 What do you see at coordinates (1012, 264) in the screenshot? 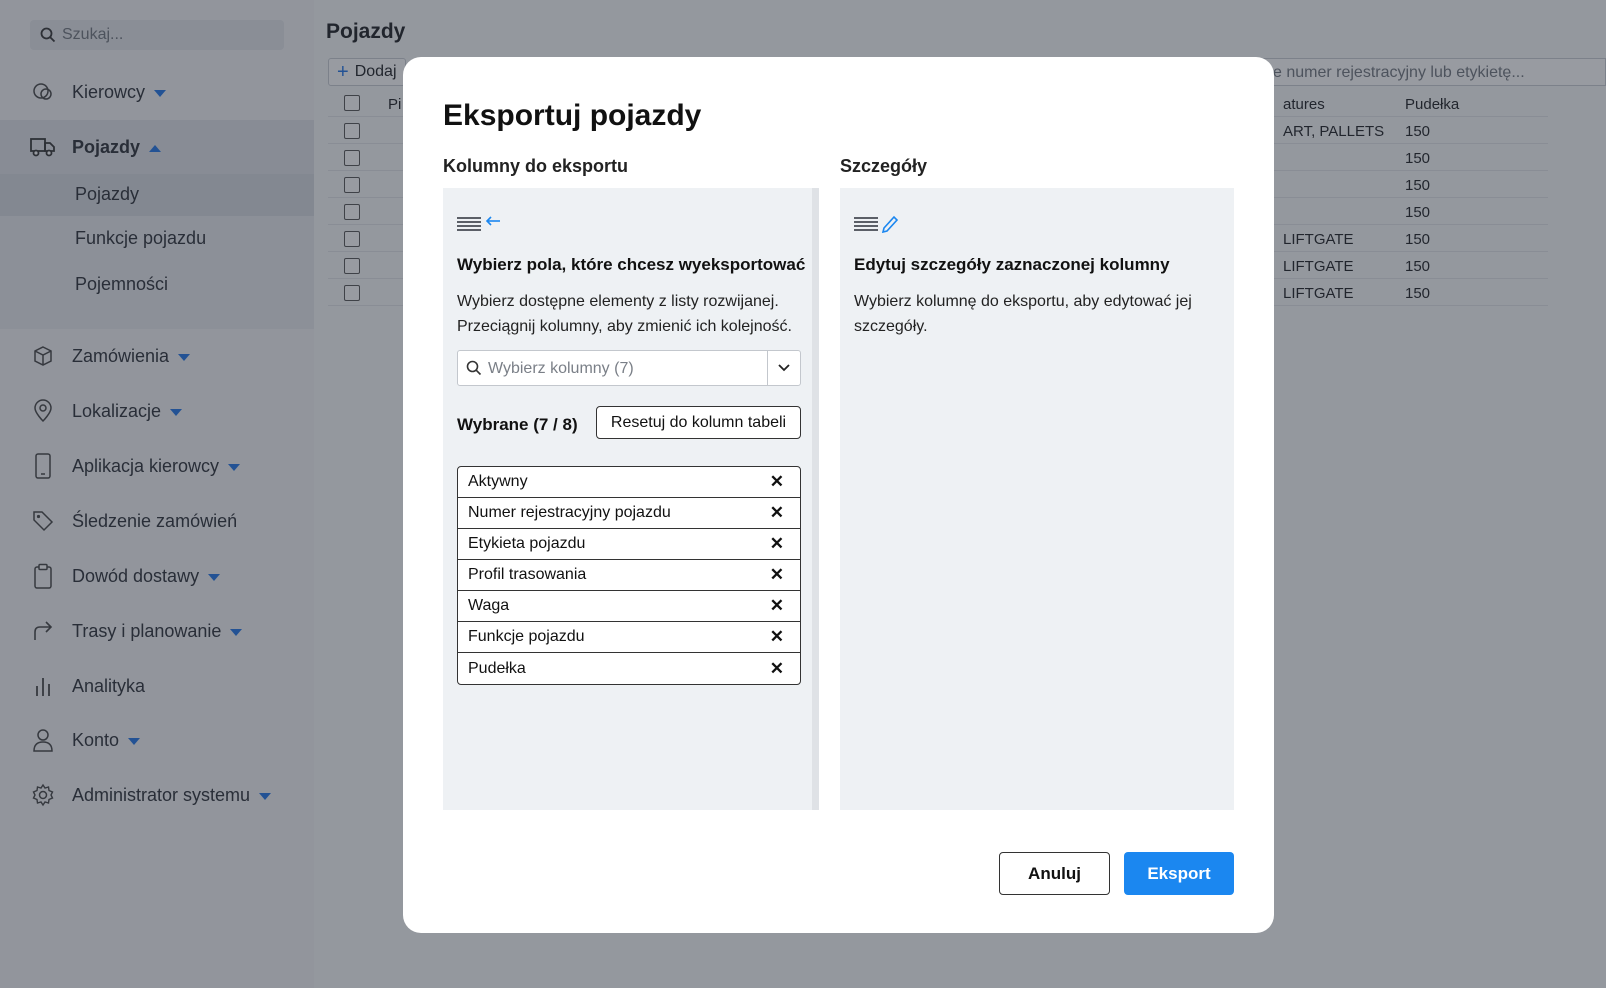
I see `panel-title: Edytuj szczegóły zaznaczonej kolumny` at bounding box center [1012, 264].